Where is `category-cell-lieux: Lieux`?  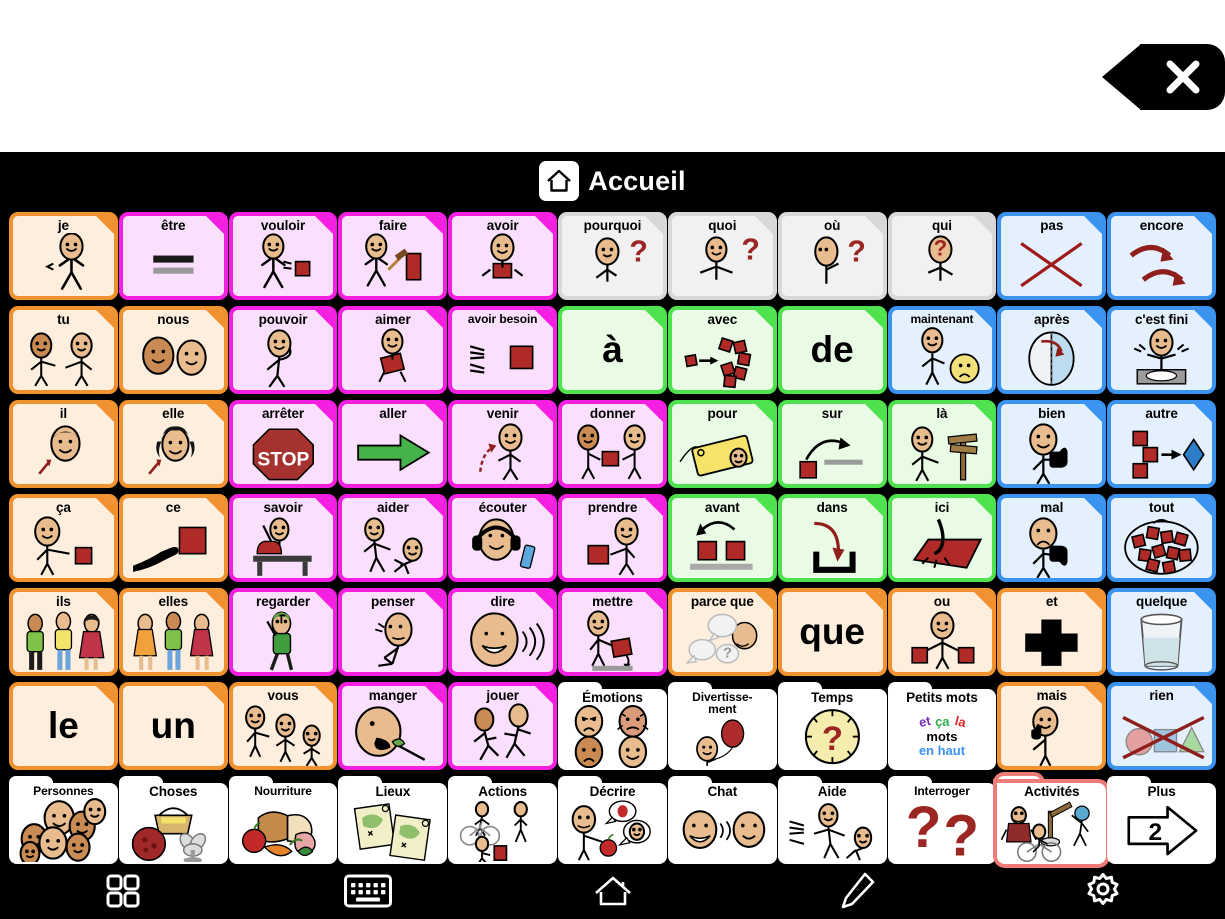
category-cell-lieux: Lieux is located at coordinates (393, 820).